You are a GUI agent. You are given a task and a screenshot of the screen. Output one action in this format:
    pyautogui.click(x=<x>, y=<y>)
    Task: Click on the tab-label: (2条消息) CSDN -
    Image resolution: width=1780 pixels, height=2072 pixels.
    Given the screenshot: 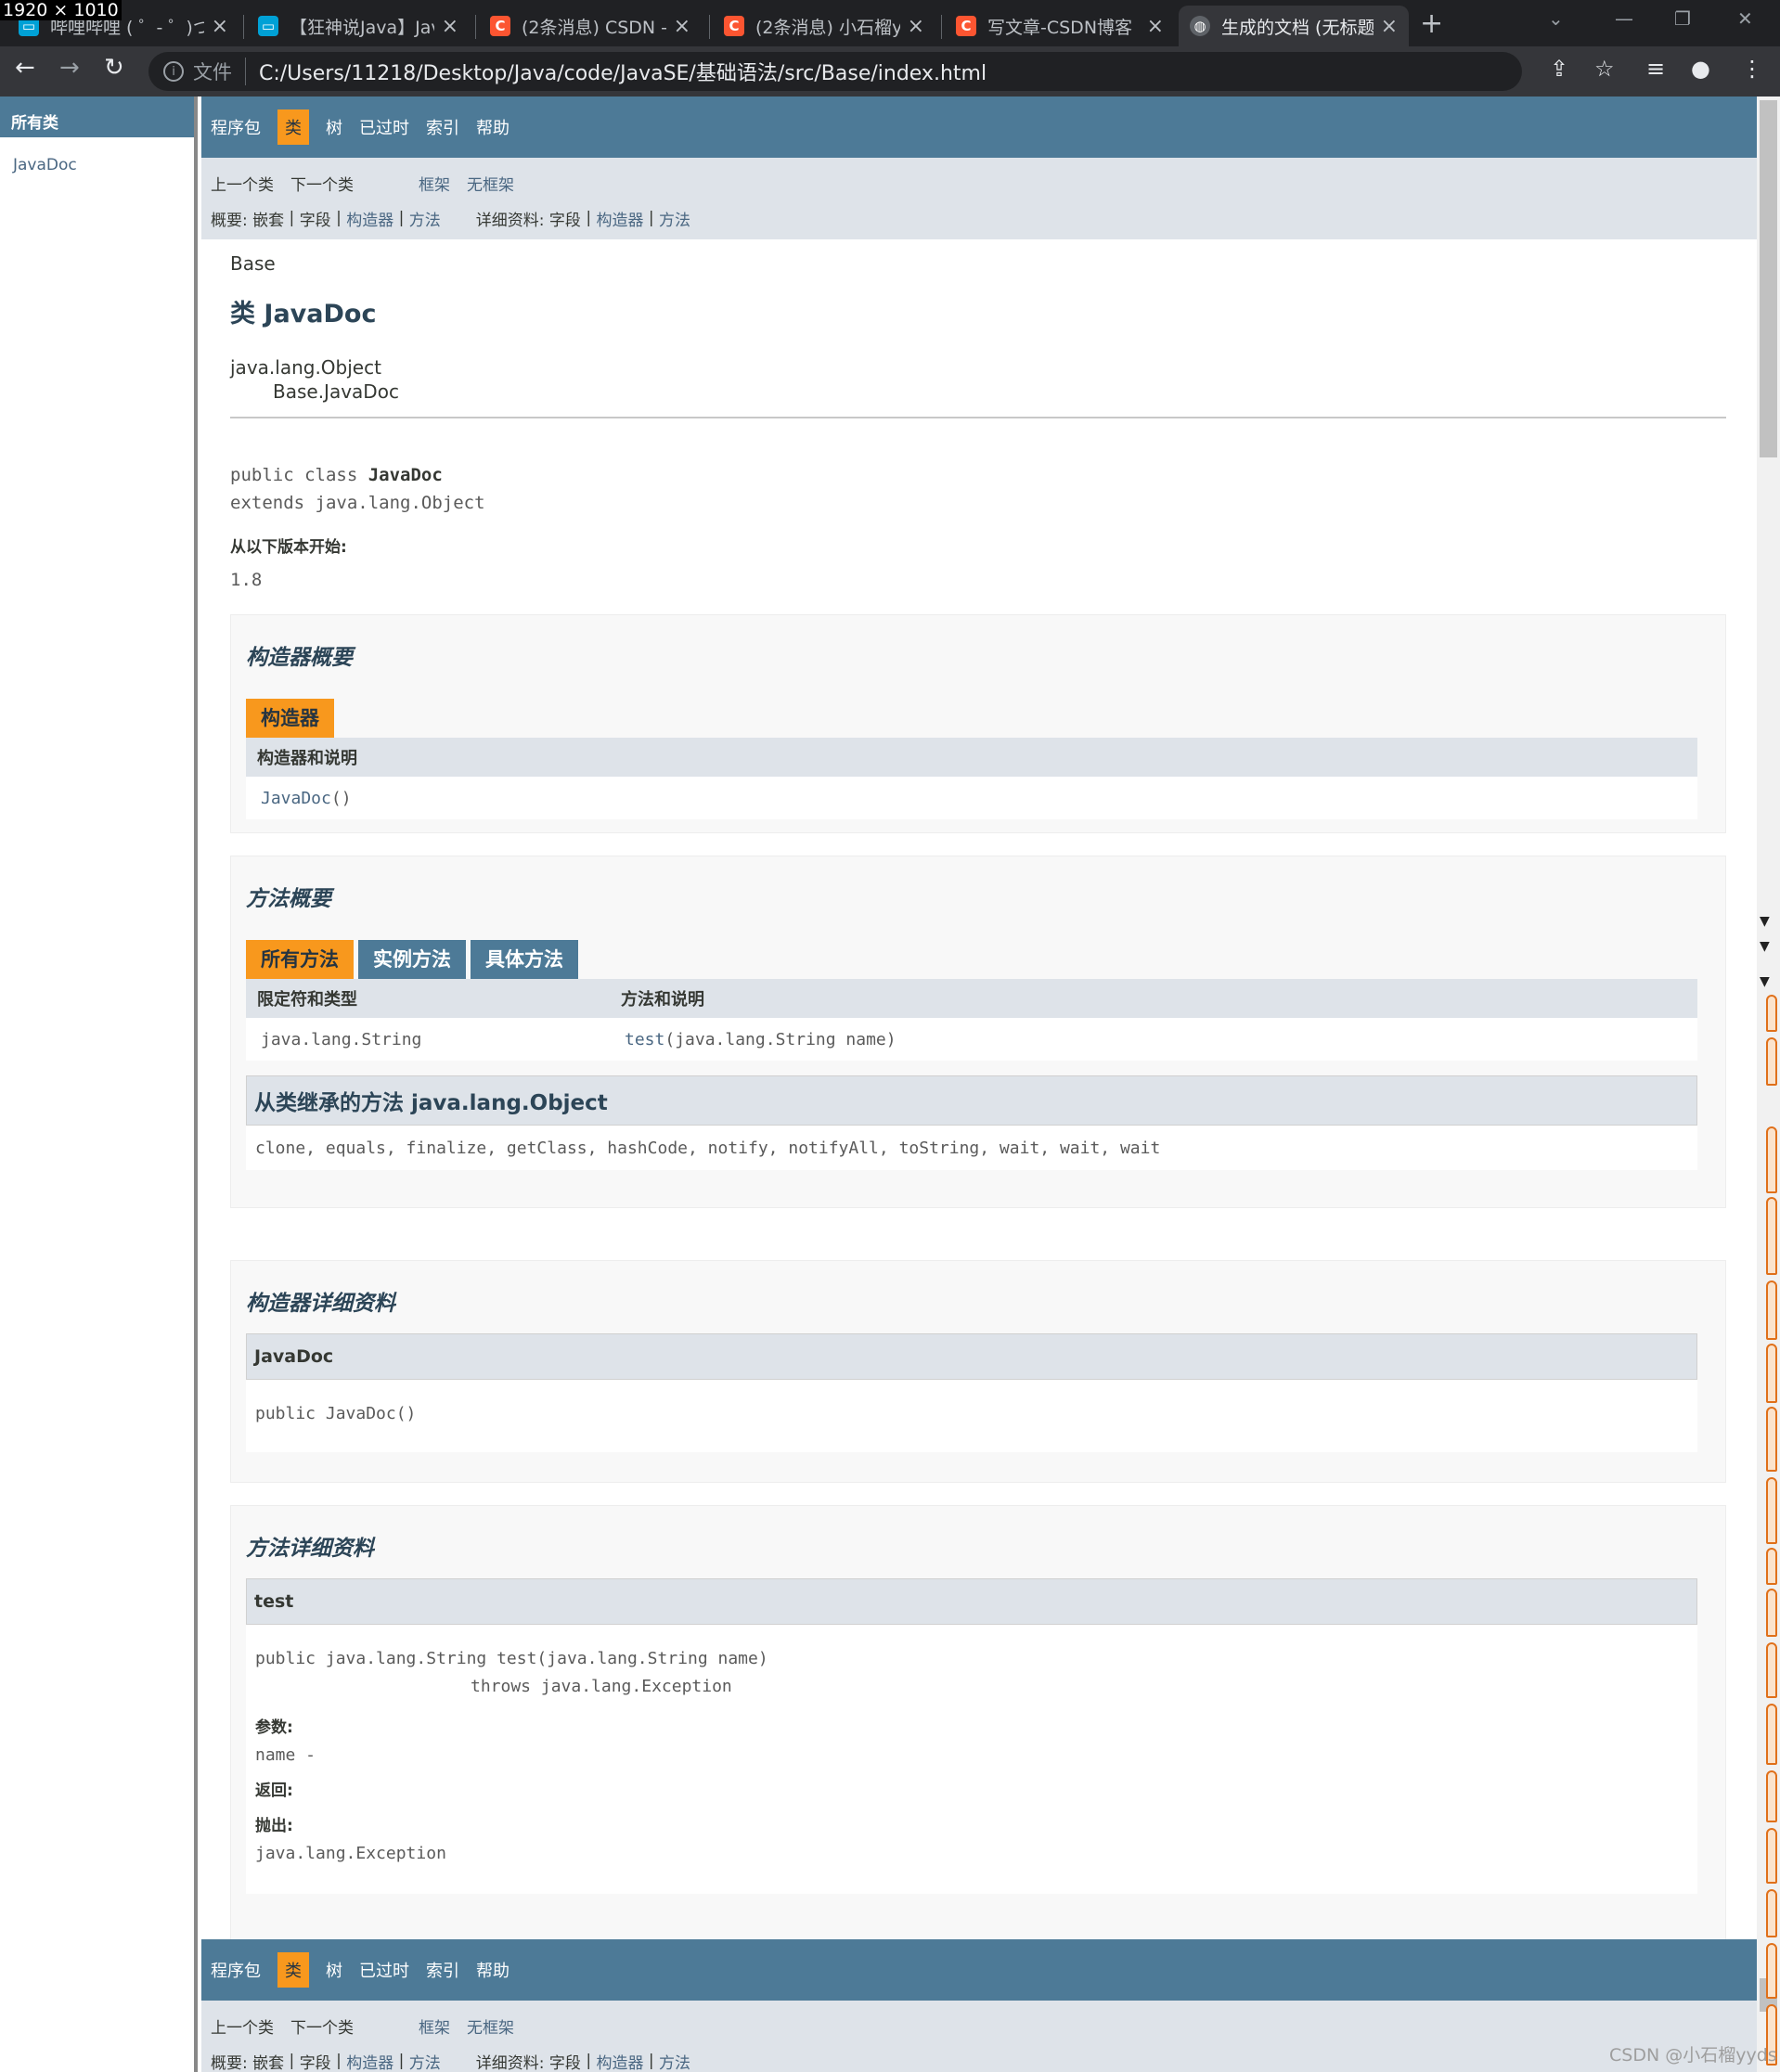 What is the action you would take?
    pyautogui.click(x=594, y=27)
    